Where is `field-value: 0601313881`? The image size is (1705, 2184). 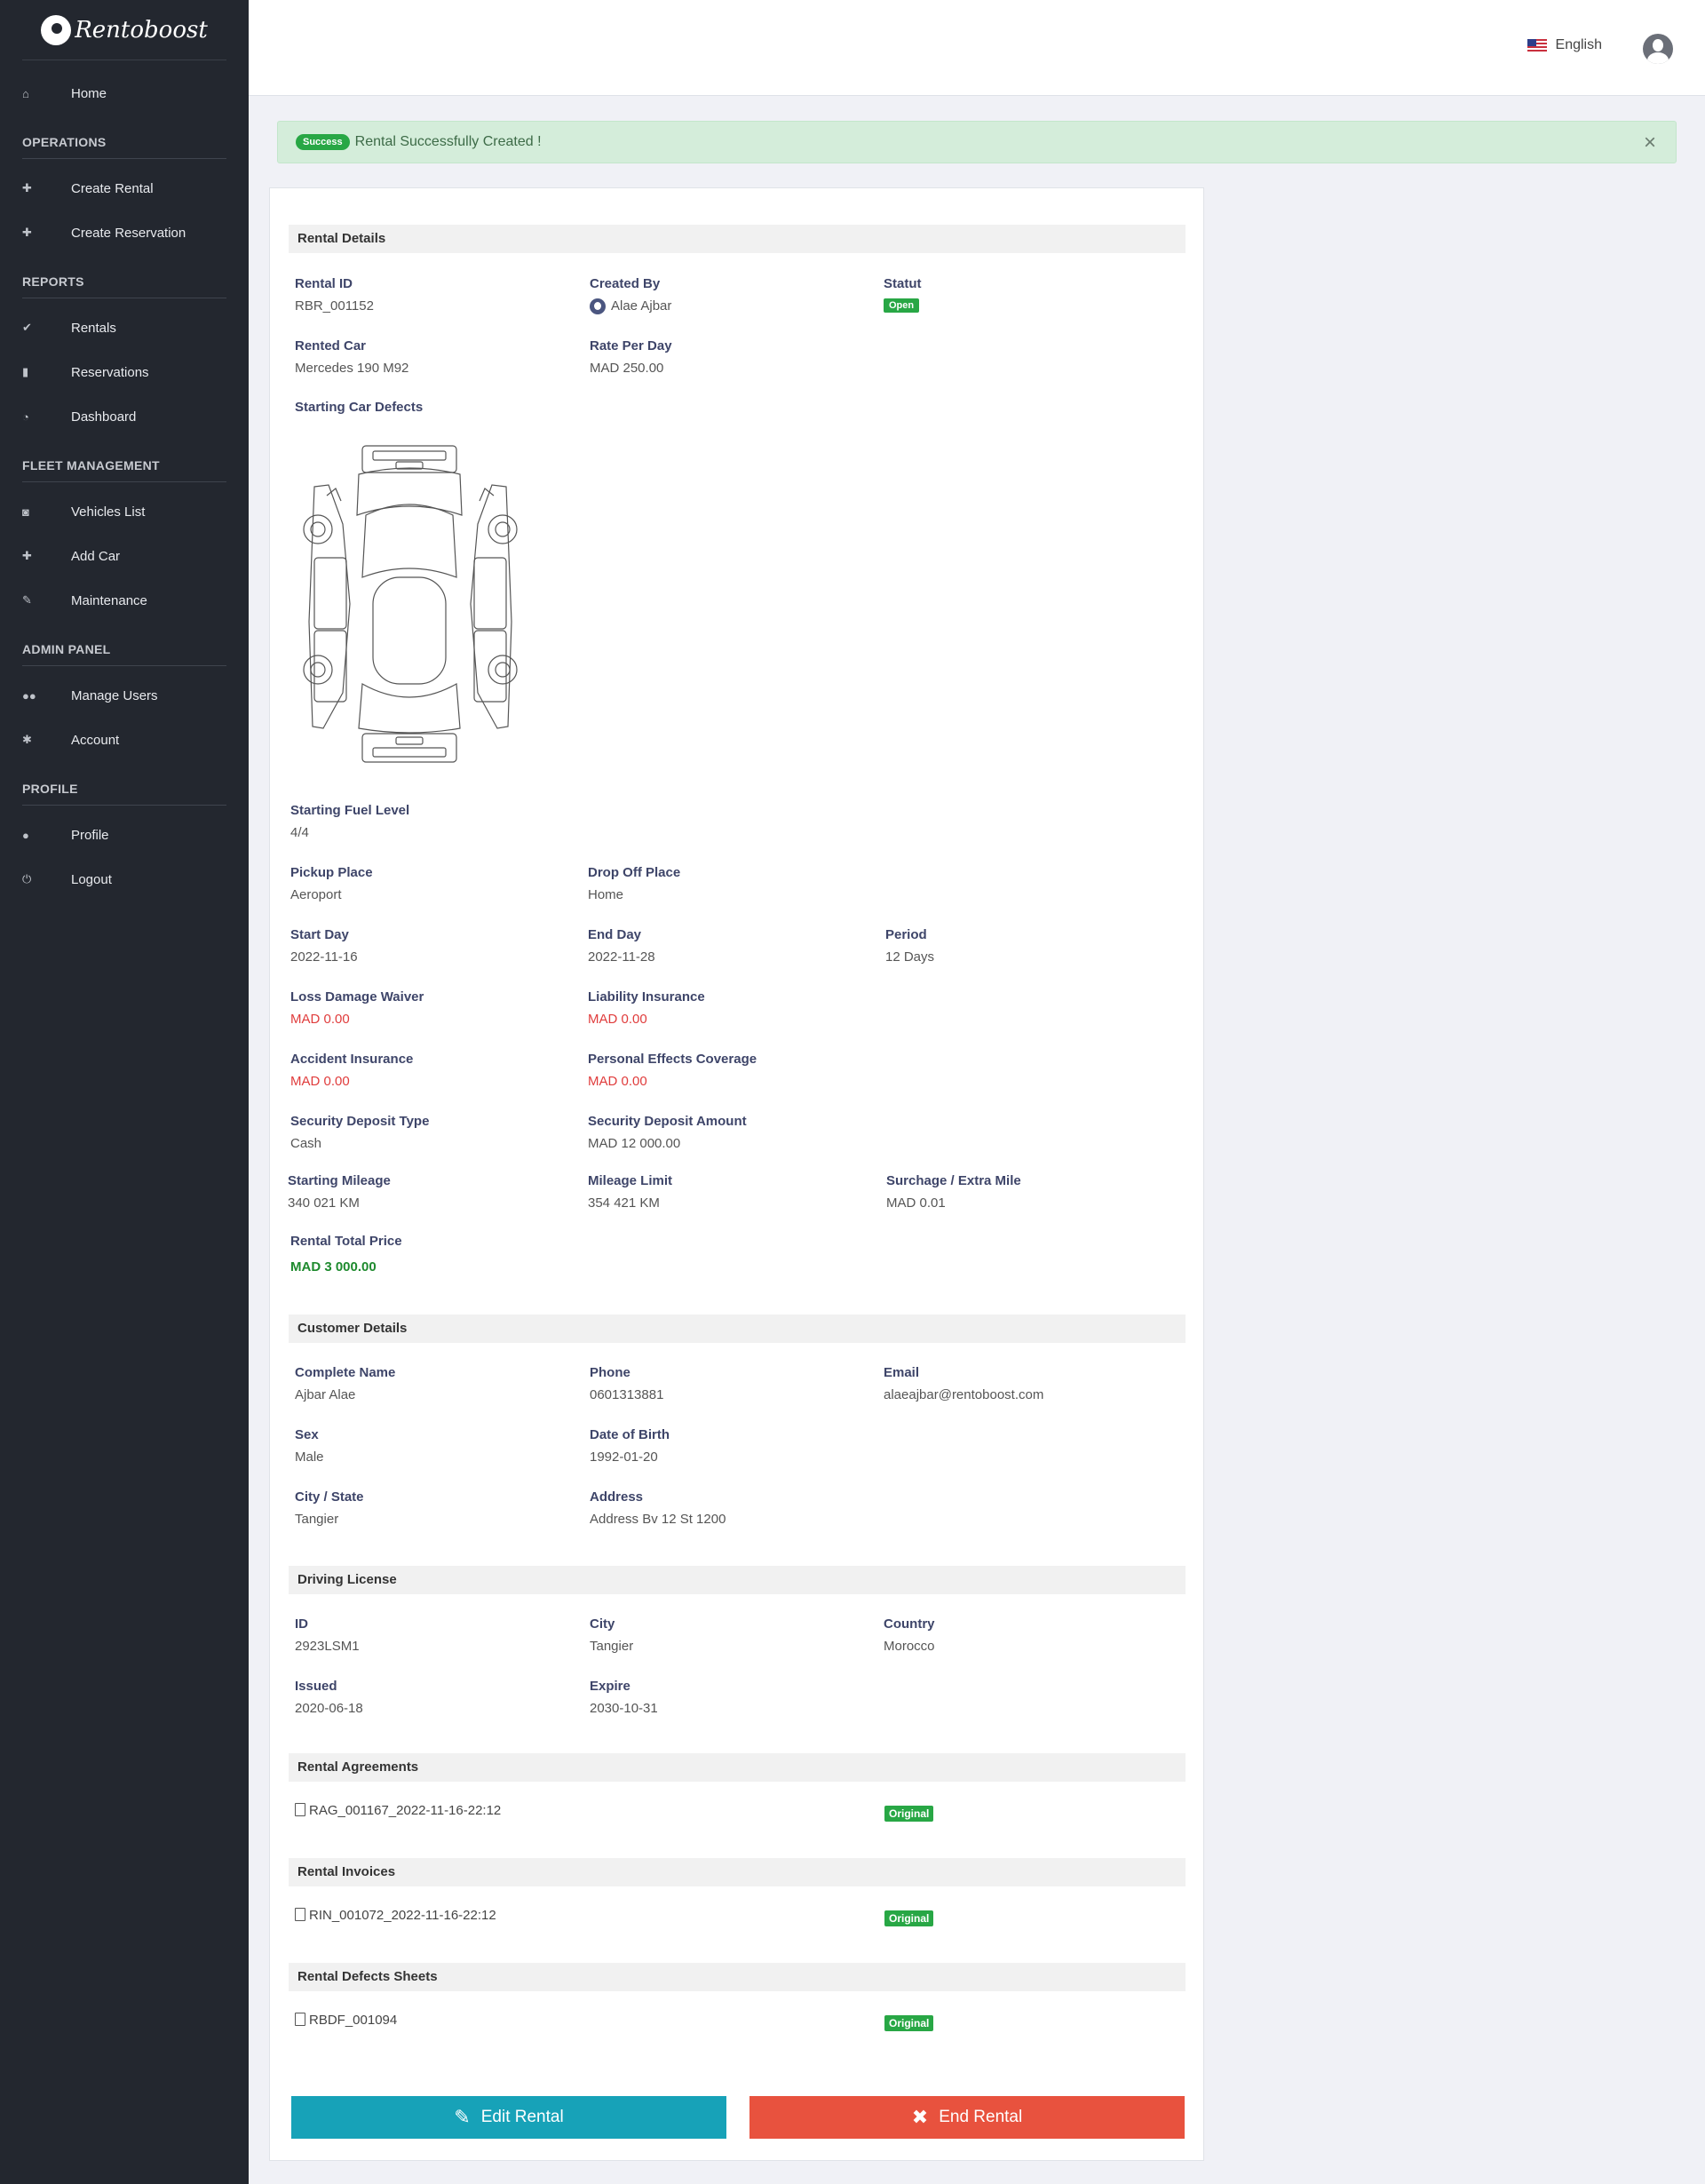 field-value: 0601313881 is located at coordinates (627, 1394).